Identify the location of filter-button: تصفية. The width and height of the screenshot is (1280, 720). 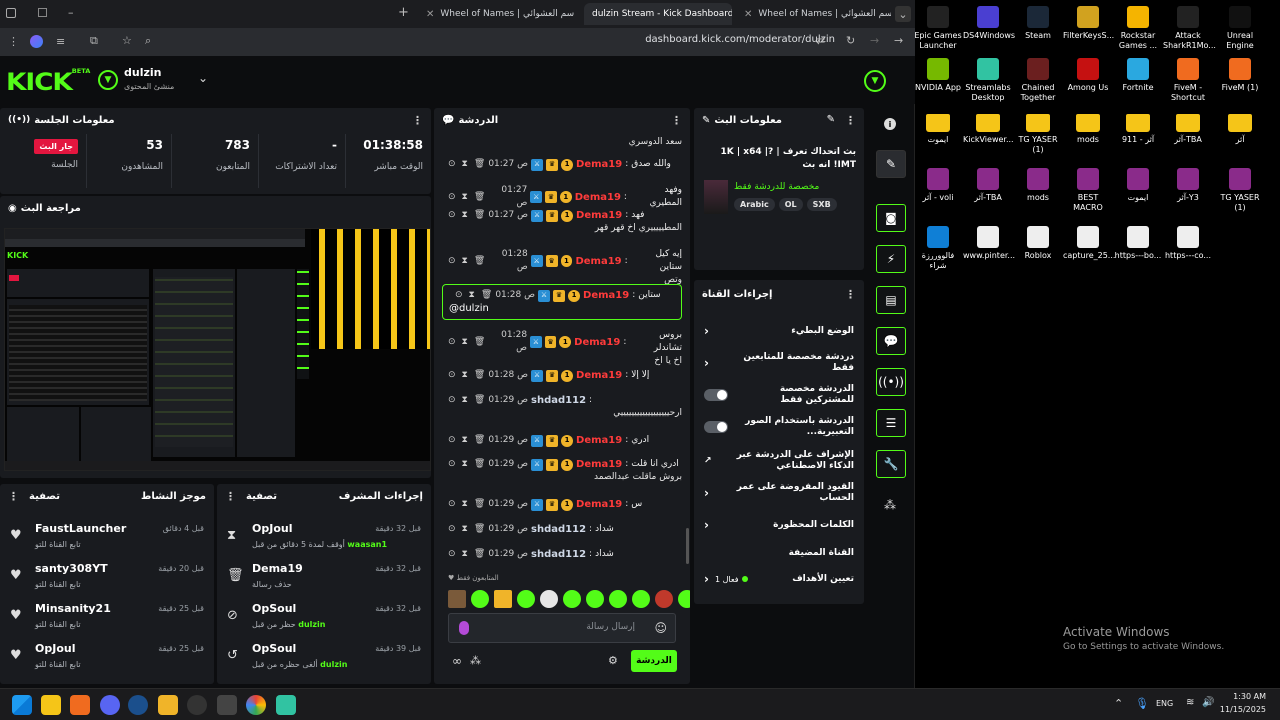
(44, 496).